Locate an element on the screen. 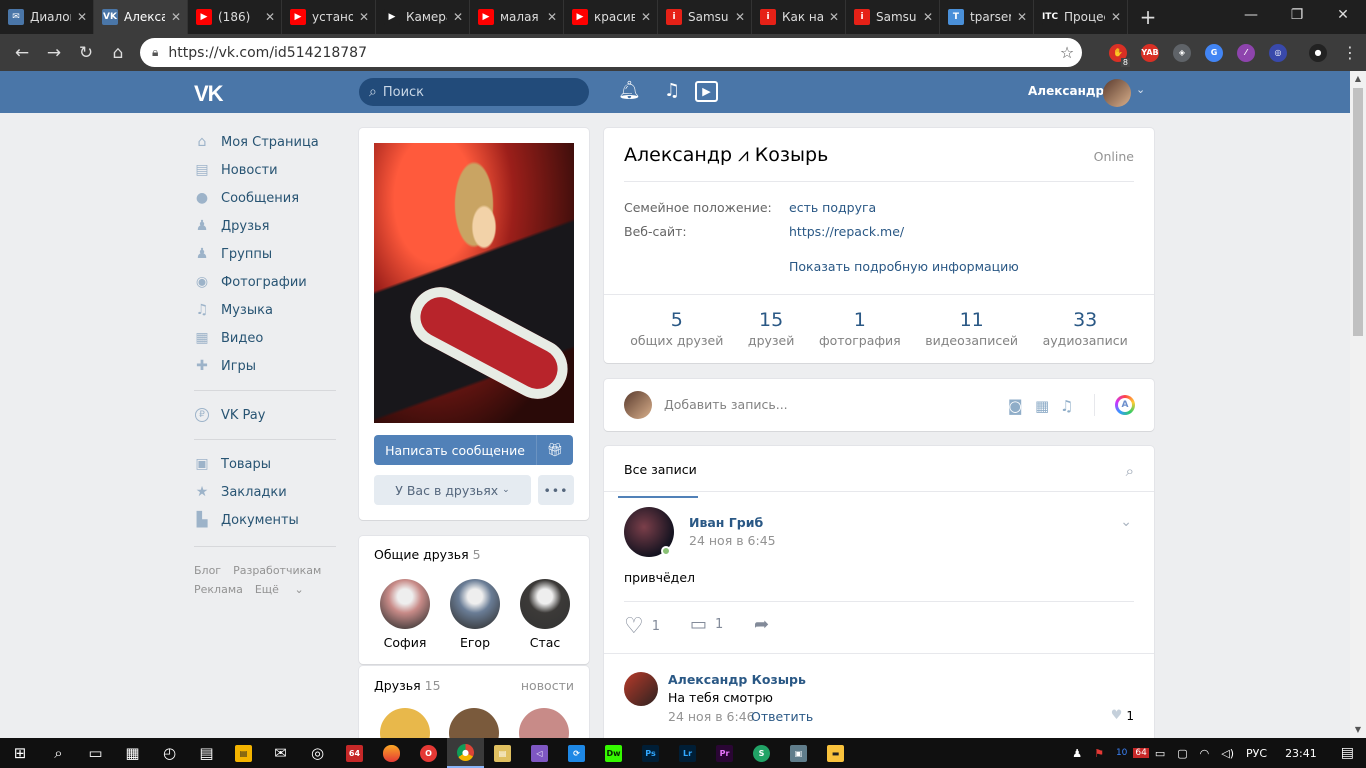 The height and width of the screenshot is (768, 1366). chat-icon: ▢ is located at coordinates (1182, 753).